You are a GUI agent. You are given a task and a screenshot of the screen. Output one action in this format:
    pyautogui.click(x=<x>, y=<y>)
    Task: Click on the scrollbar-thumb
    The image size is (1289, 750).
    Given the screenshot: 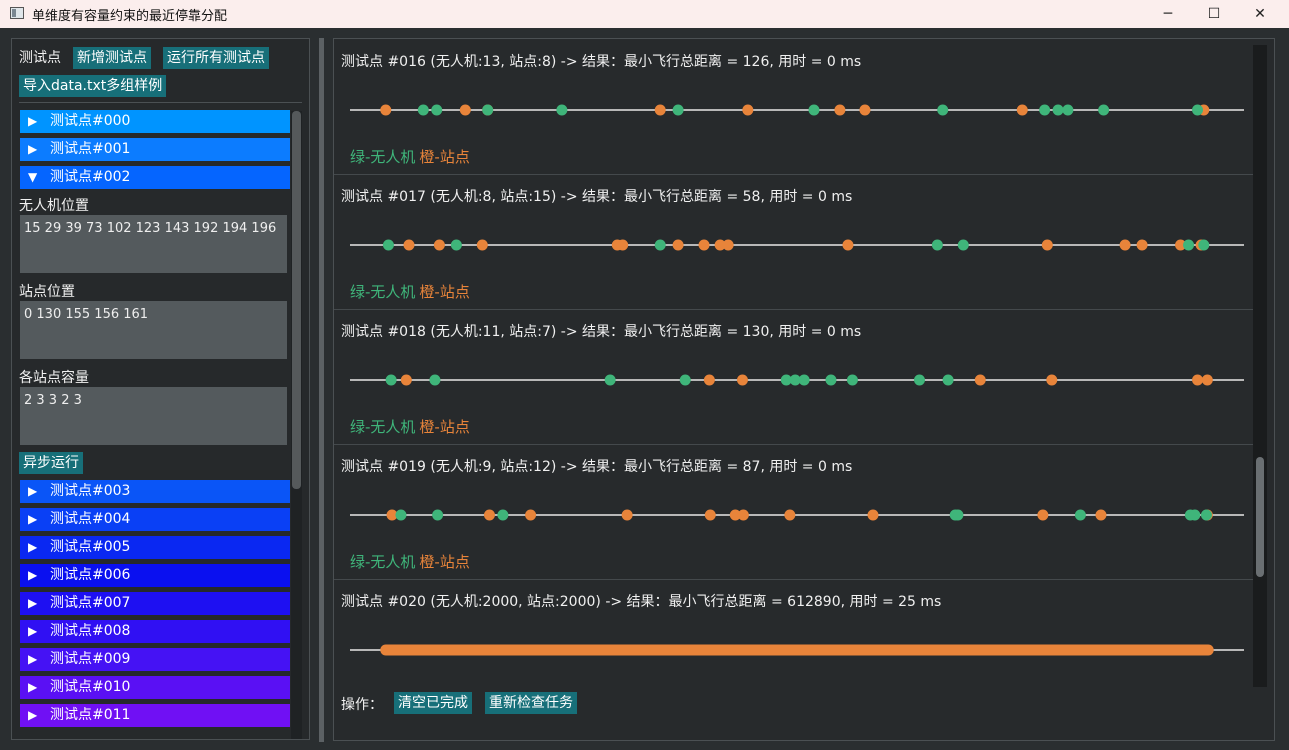 What is the action you would take?
    pyautogui.click(x=296, y=300)
    